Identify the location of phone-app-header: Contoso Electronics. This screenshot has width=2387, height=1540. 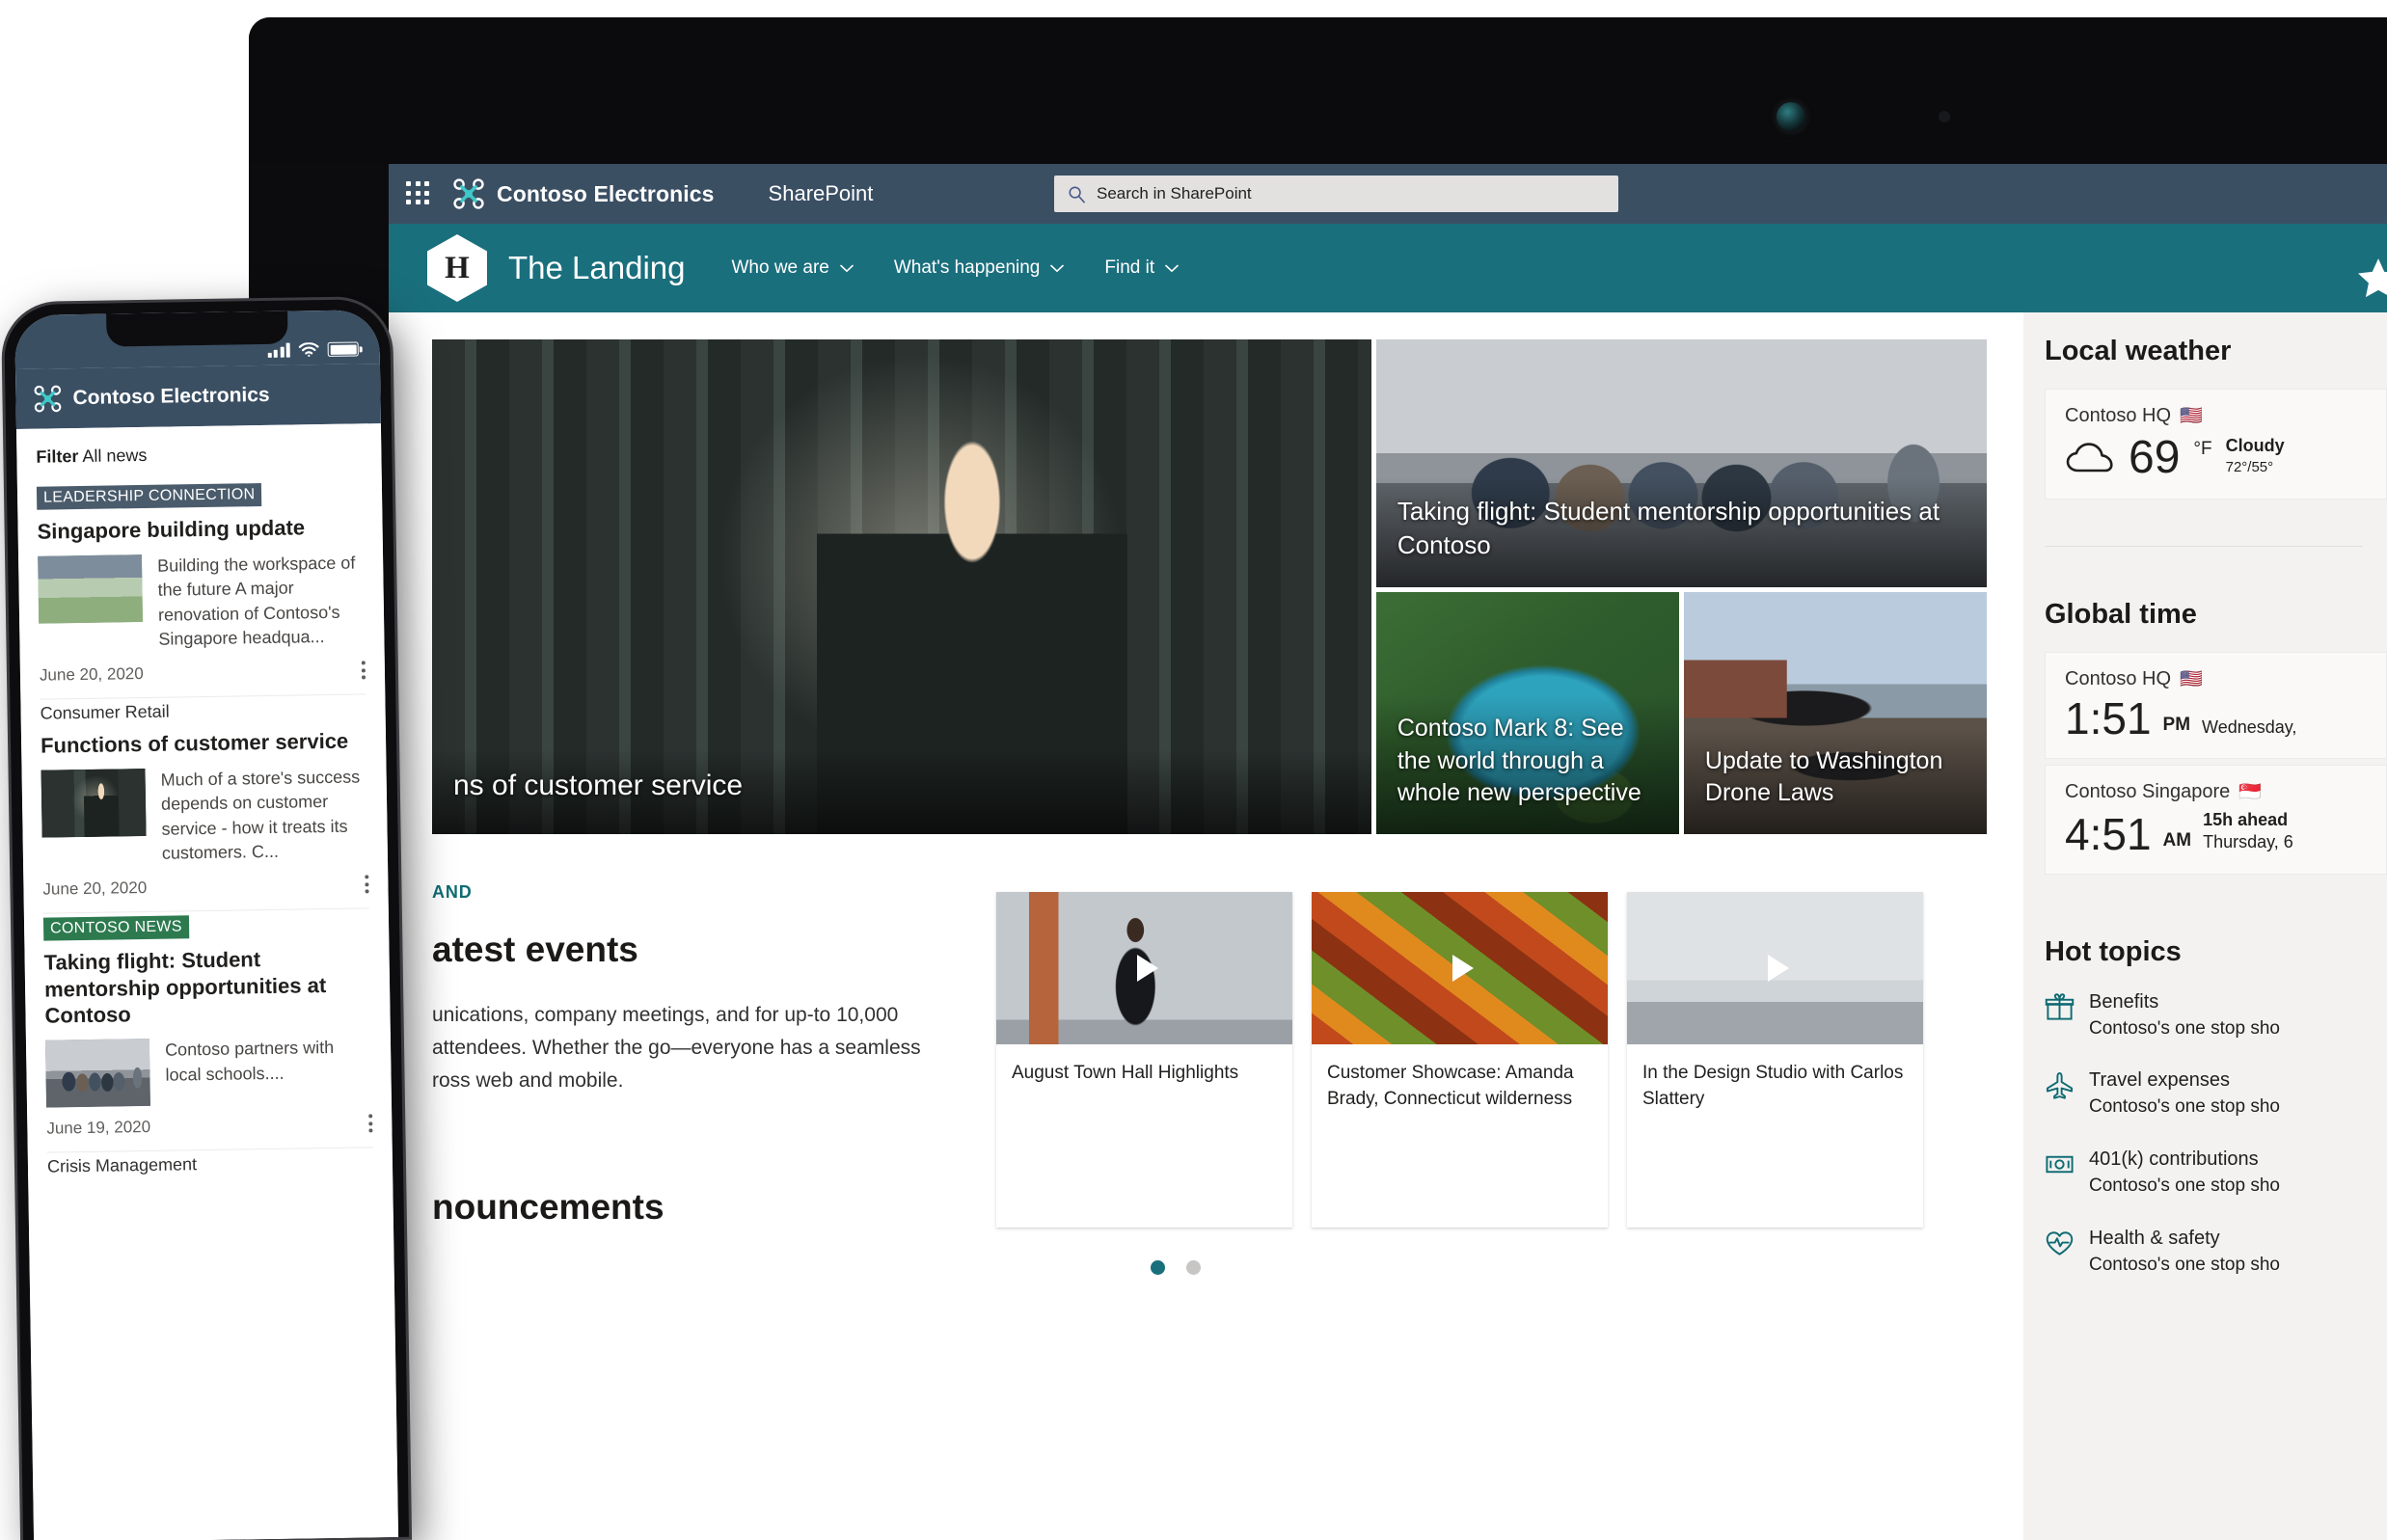
(198, 397).